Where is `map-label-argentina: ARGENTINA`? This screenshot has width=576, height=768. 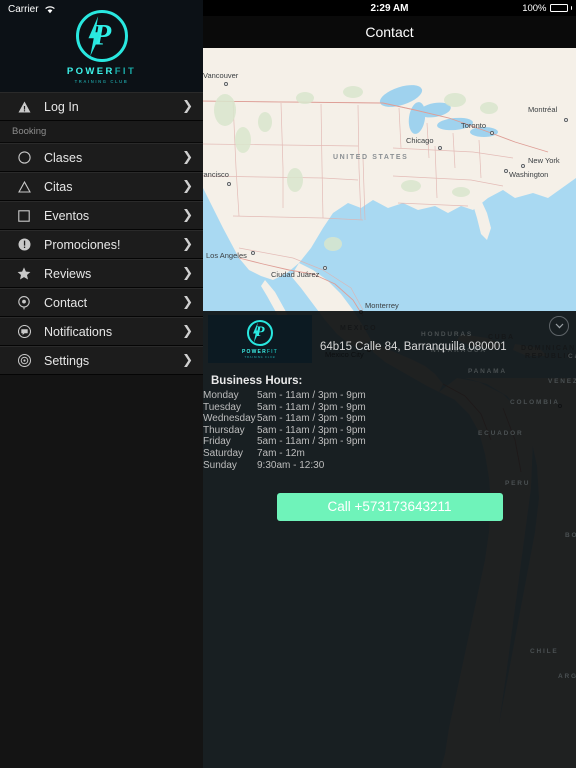
map-label-argentina: ARGENTINA is located at coordinates (567, 676).